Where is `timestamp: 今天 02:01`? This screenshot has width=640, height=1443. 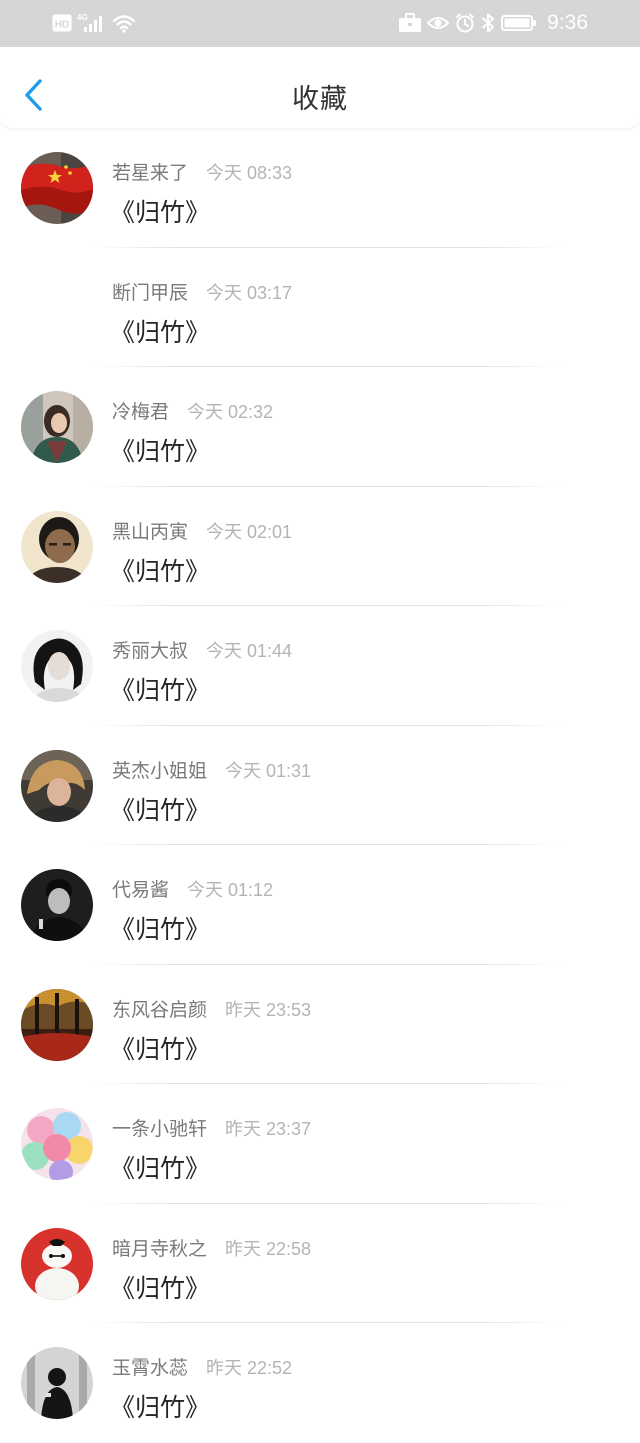
timestamp: 今天 02:01 is located at coordinates (249, 531).